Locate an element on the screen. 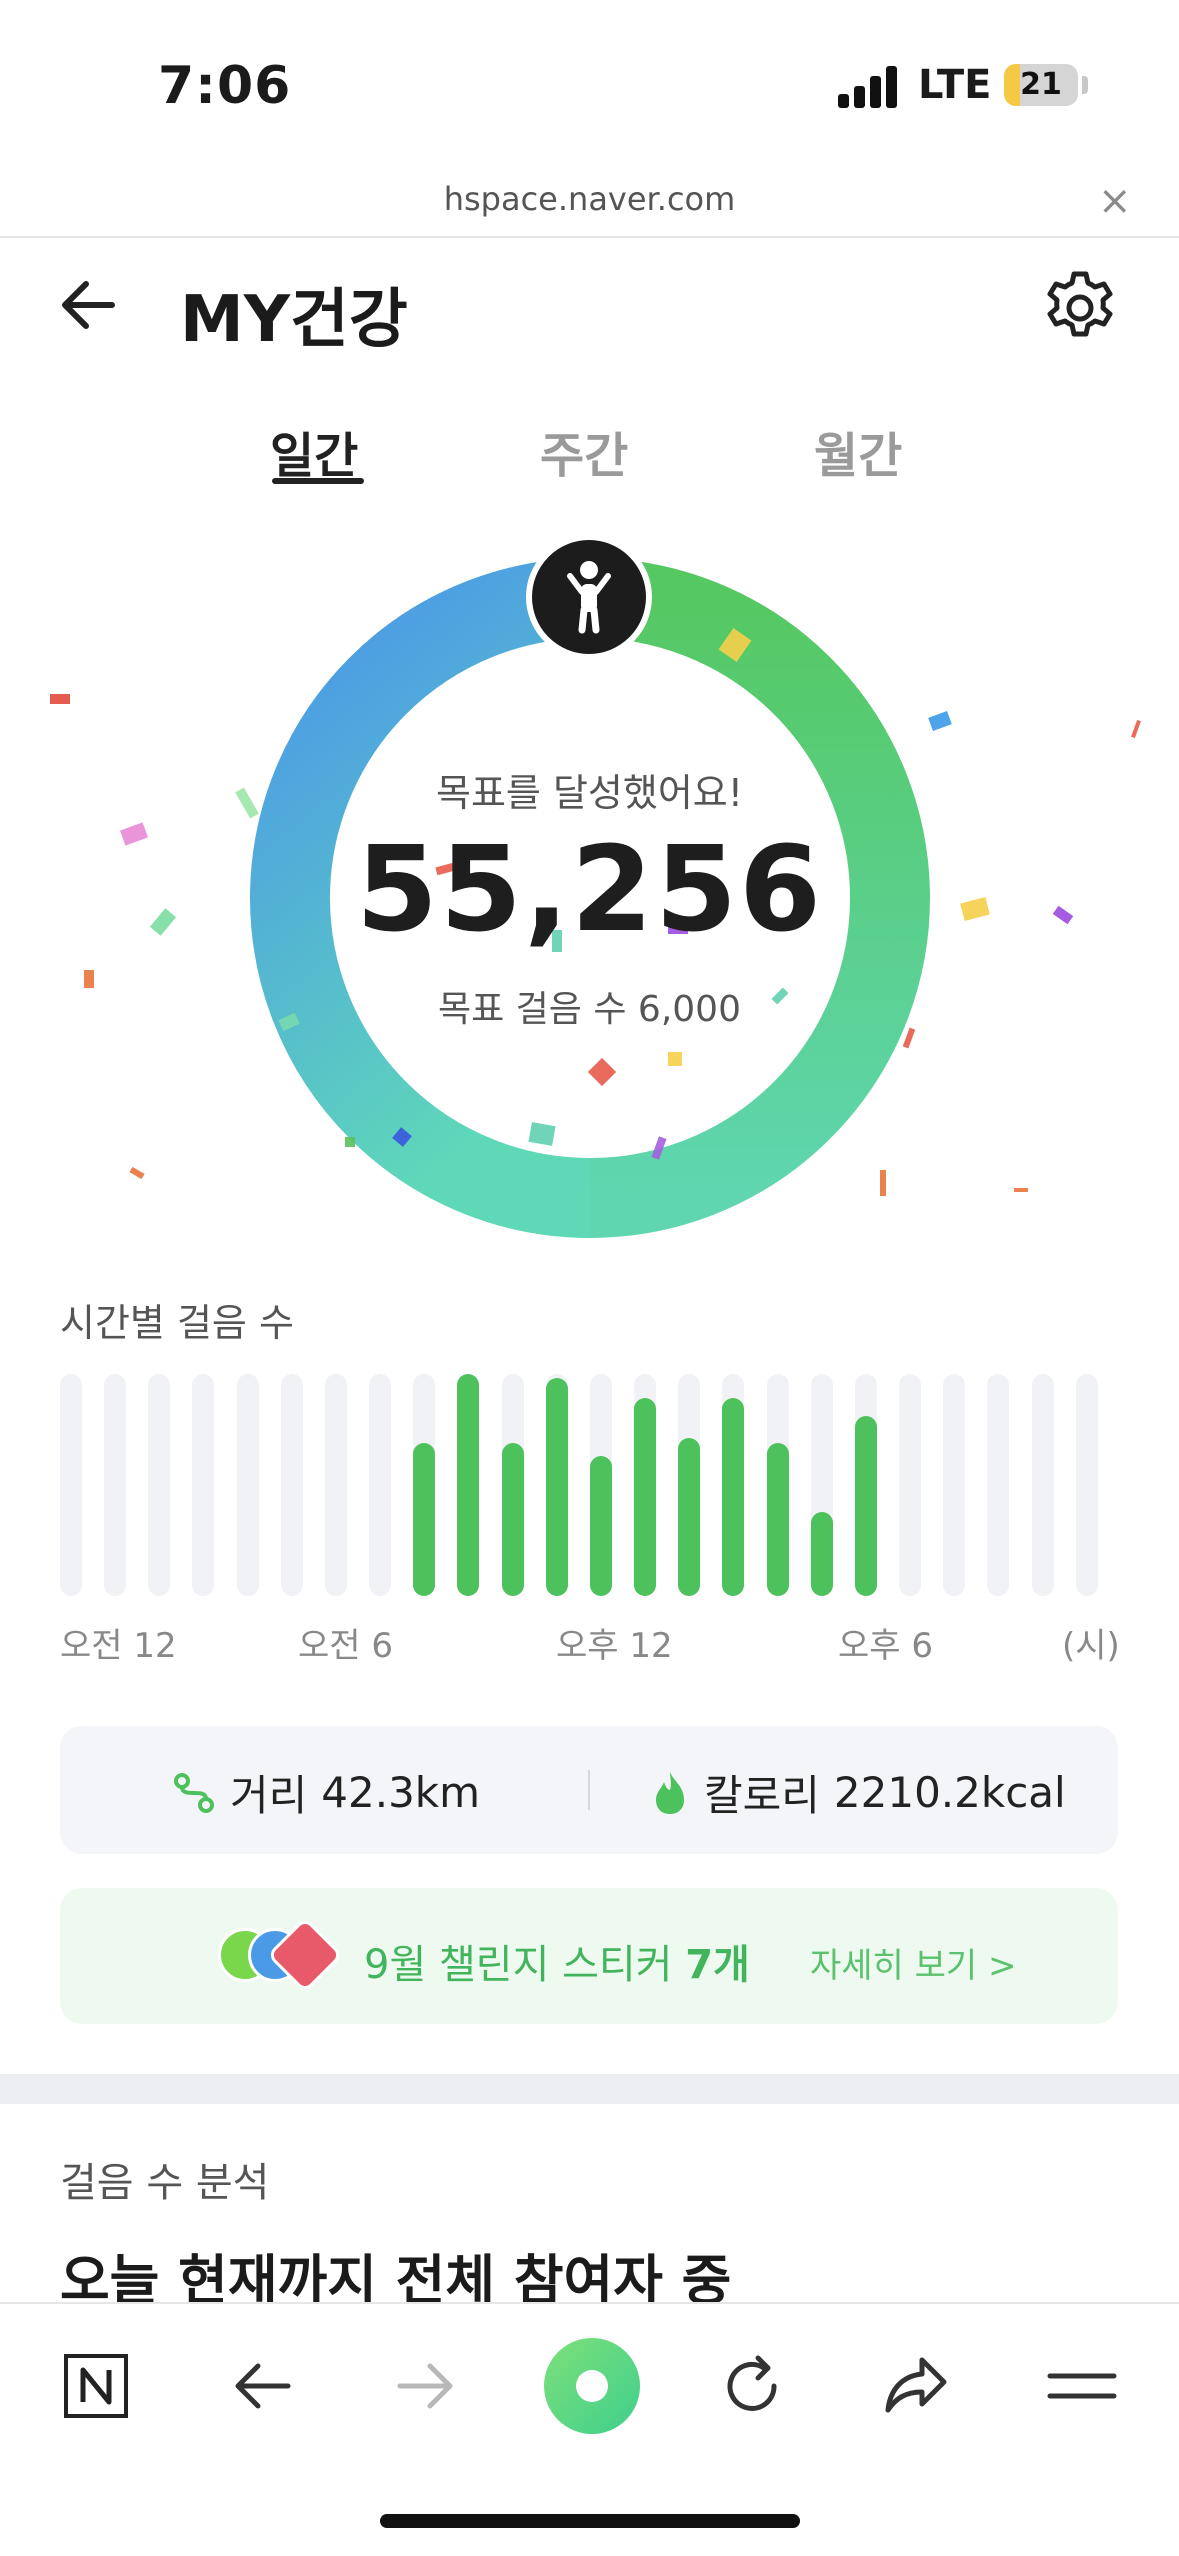  stats-card: 거리 42.3km 칼로리 2210.2kcal is located at coordinates (589, 1790).